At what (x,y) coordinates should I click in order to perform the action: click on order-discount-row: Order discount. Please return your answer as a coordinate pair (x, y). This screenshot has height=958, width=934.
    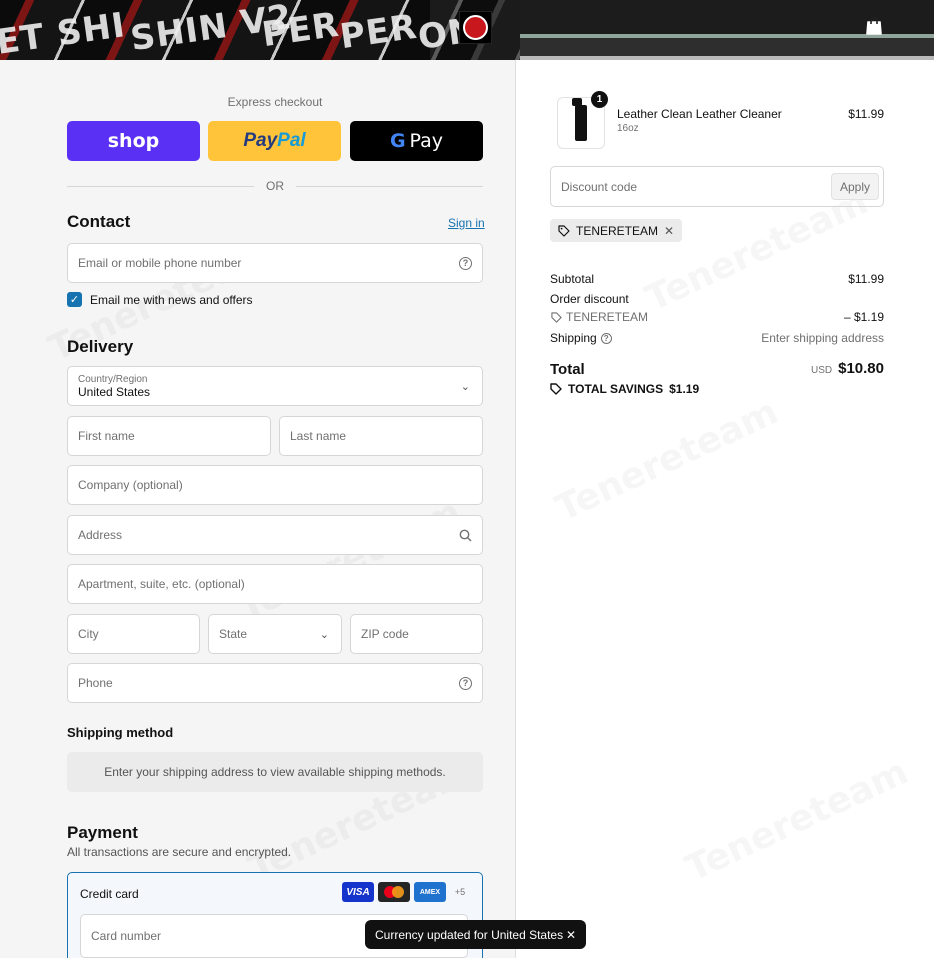
    Looking at the image, I should click on (717, 299).